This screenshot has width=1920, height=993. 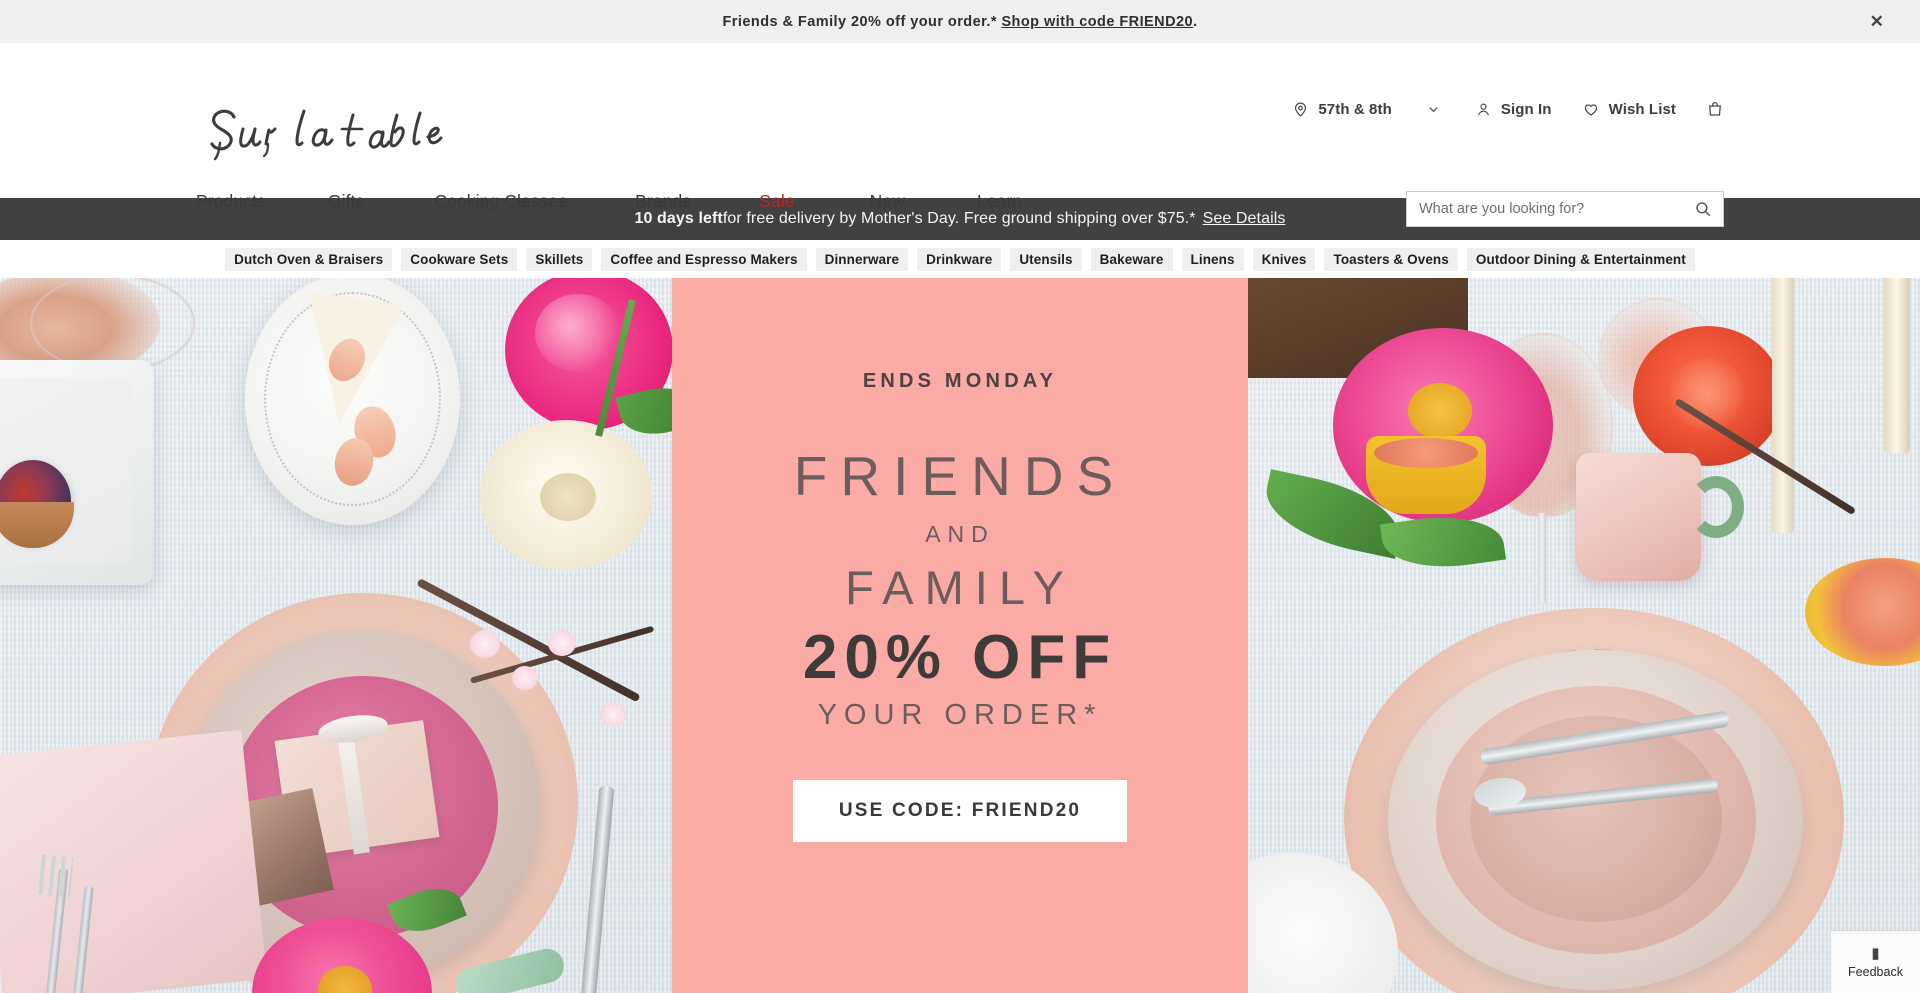 I want to click on category-pill: Skillets, so click(x=559, y=259).